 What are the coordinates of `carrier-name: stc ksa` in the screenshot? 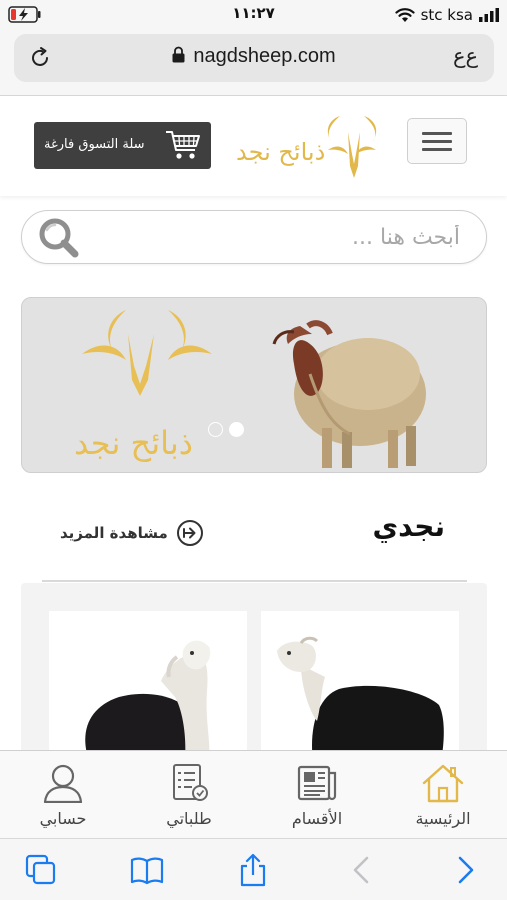 It's located at (446, 15).